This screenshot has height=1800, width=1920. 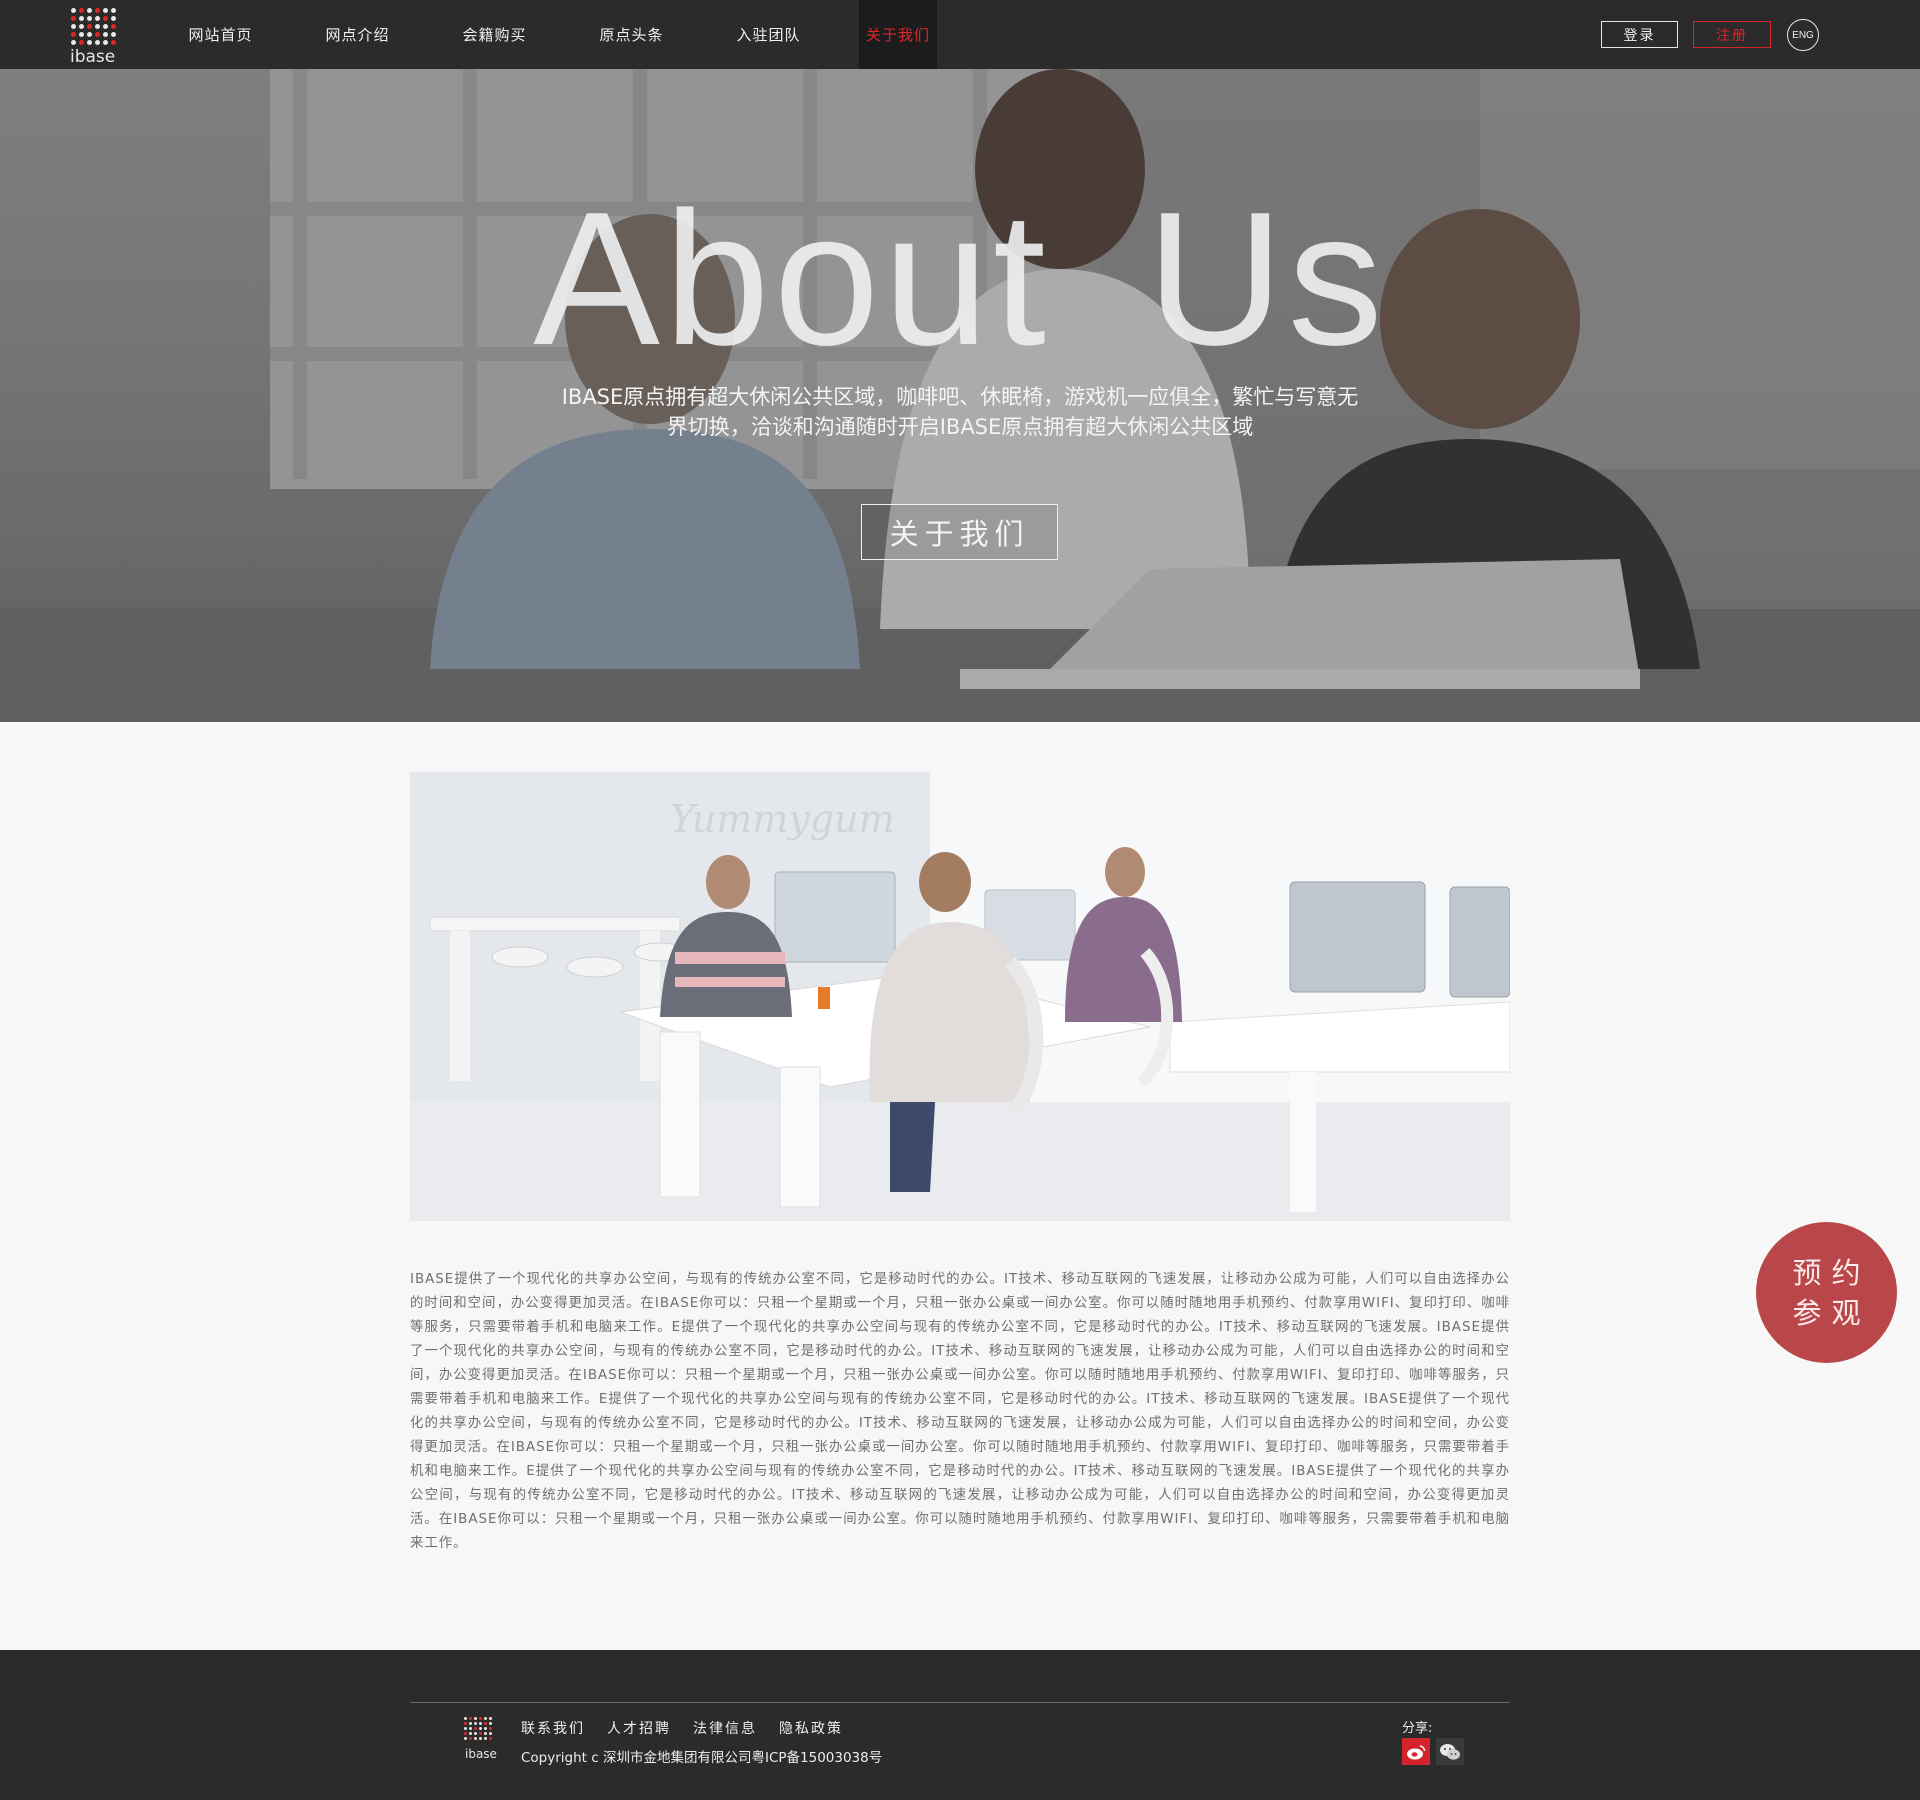 I want to click on hero-title: About Us, so click(x=960, y=279).